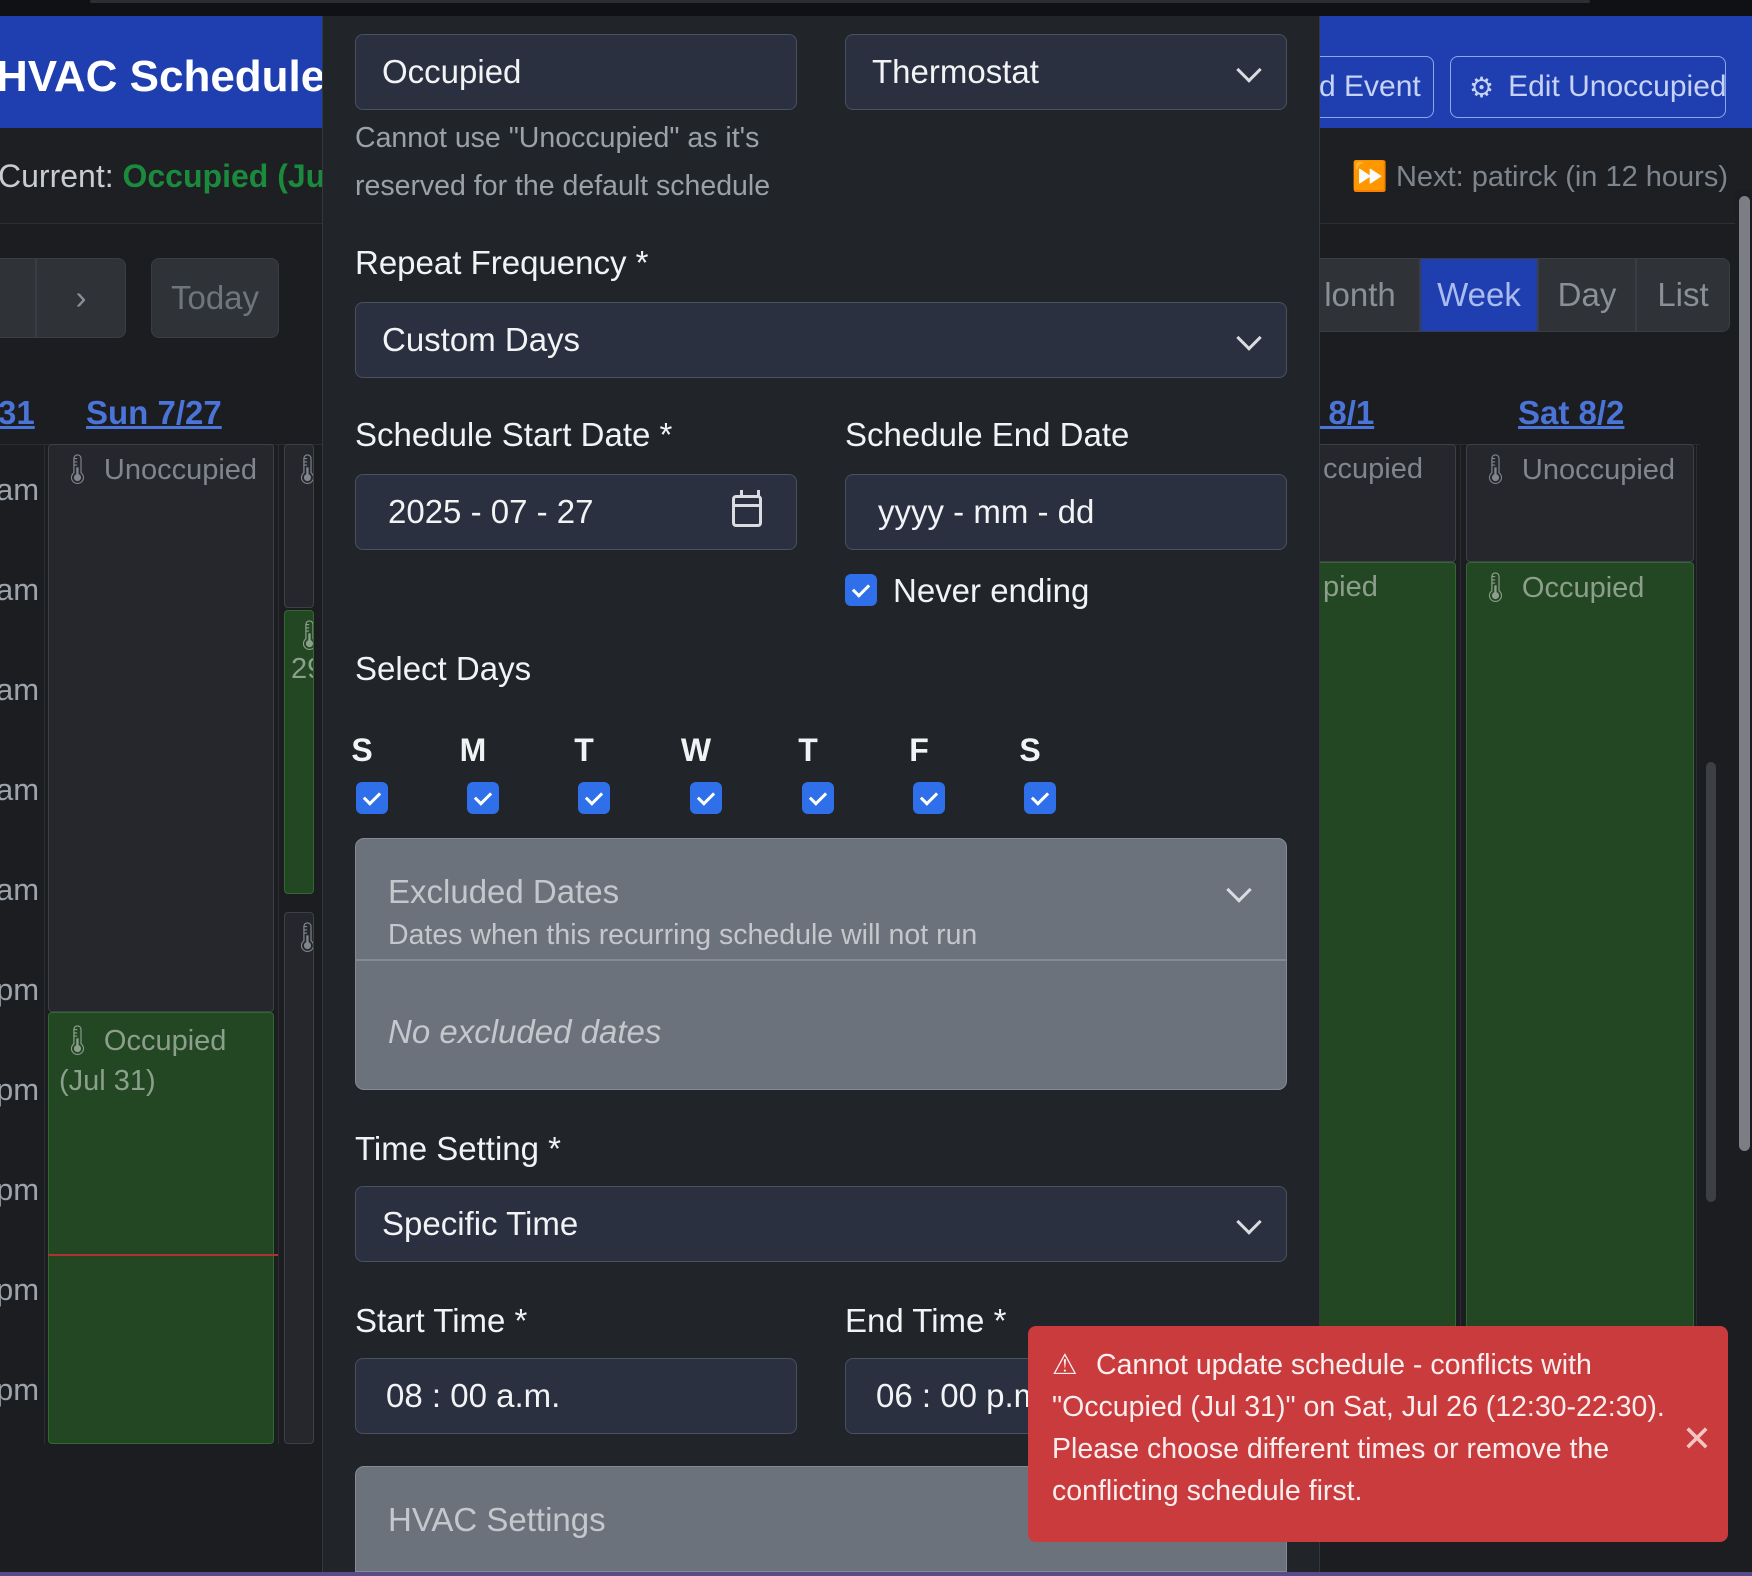  What do you see at coordinates (483, 798) in the screenshot?
I see `day-checkbox-mon` at bounding box center [483, 798].